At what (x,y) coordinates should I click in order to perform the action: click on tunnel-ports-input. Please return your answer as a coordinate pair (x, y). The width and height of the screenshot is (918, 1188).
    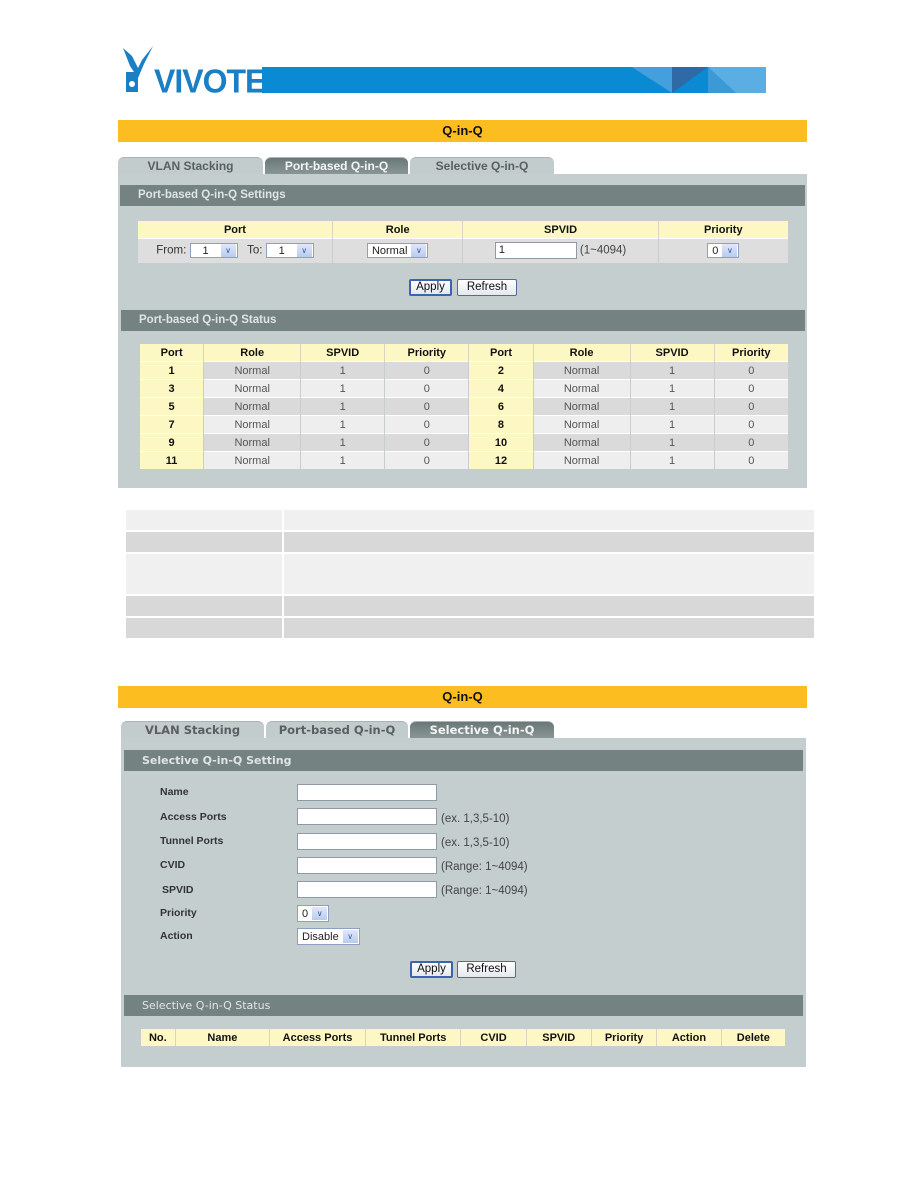
    Looking at the image, I should click on (367, 841).